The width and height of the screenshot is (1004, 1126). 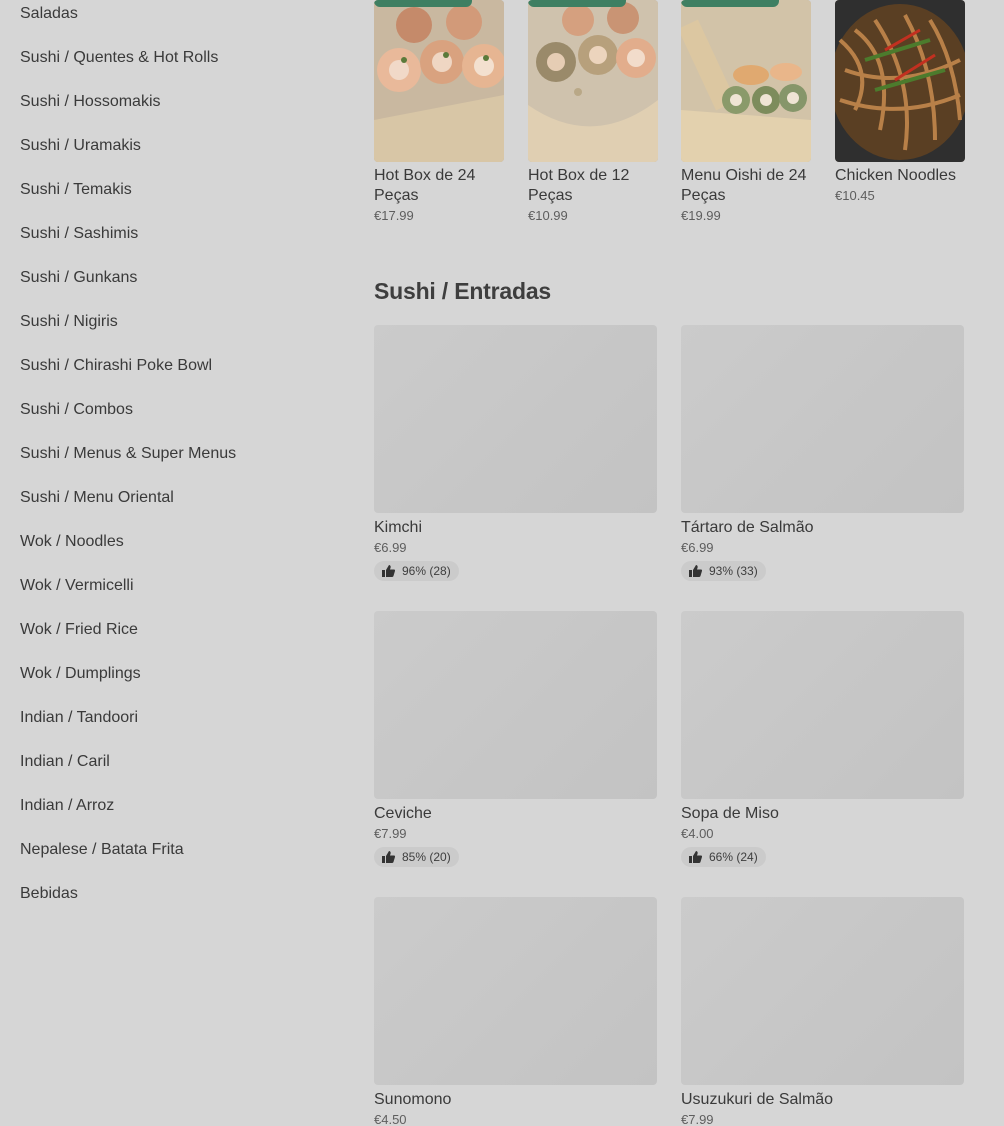 What do you see at coordinates (80, 146) in the screenshot?
I see `sidebar-item-sushi-uramakis: Sushi / Uramakis` at bounding box center [80, 146].